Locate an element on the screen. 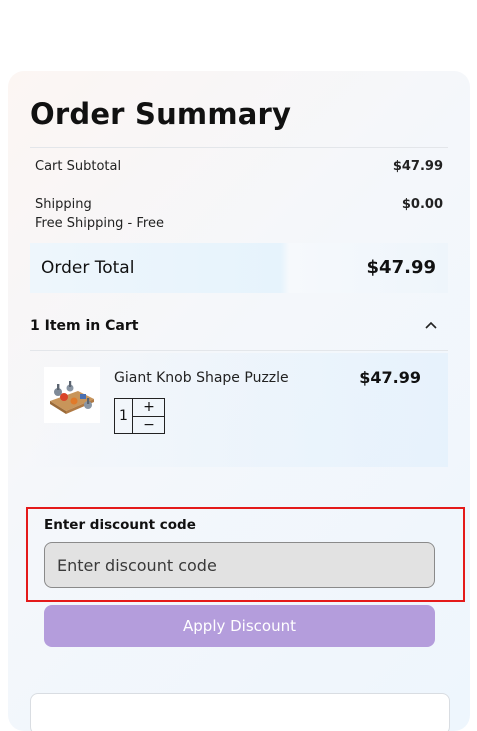  chevron-up-icon is located at coordinates (431, 326).